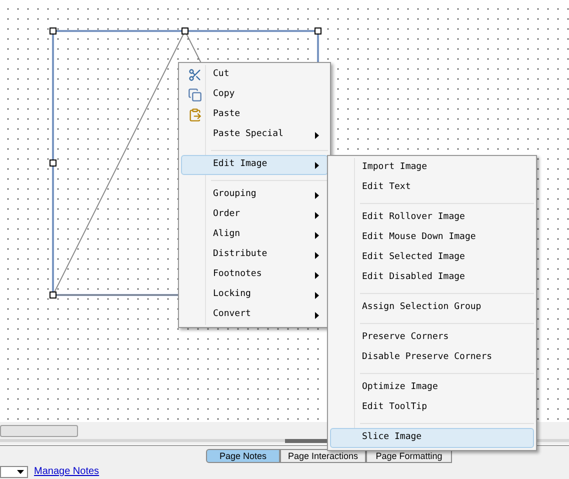 This screenshot has height=479, width=569. What do you see at coordinates (254, 275) in the screenshot?
I see `menu-item: Footnotes` at bounding box center [254, 275].